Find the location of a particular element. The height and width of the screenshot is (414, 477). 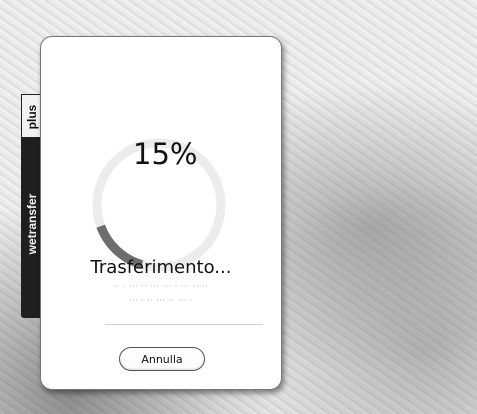

cancel-button: Annulla is located at coordinates (162, 359).